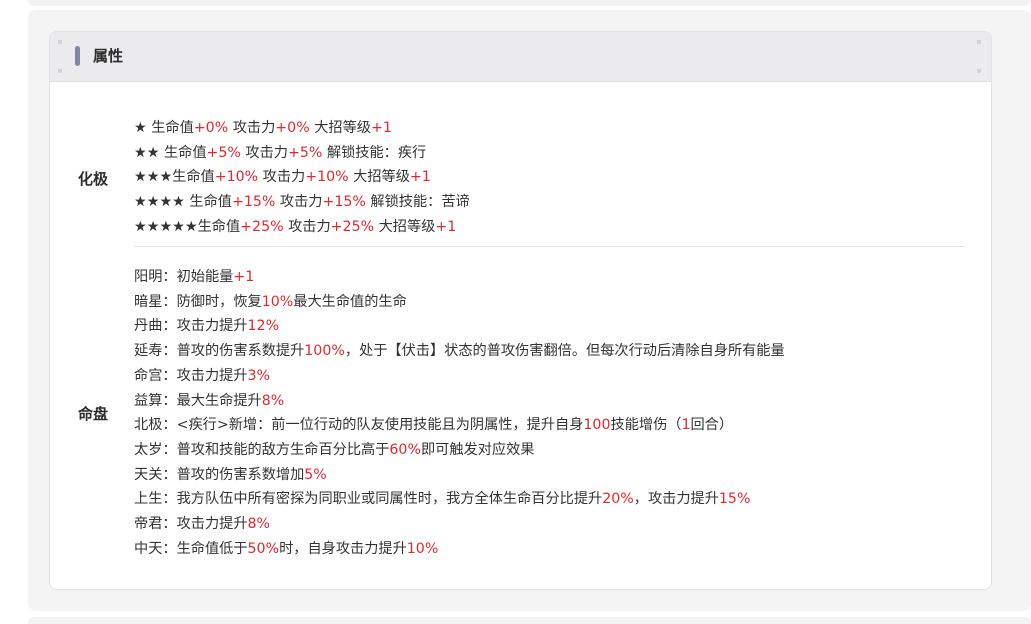 Image resolution: width=1031 pixels, height=624 pixels. Describe the element at coordinates (529, 3) in the screenshot. I see `previous-section-edge` at that location.